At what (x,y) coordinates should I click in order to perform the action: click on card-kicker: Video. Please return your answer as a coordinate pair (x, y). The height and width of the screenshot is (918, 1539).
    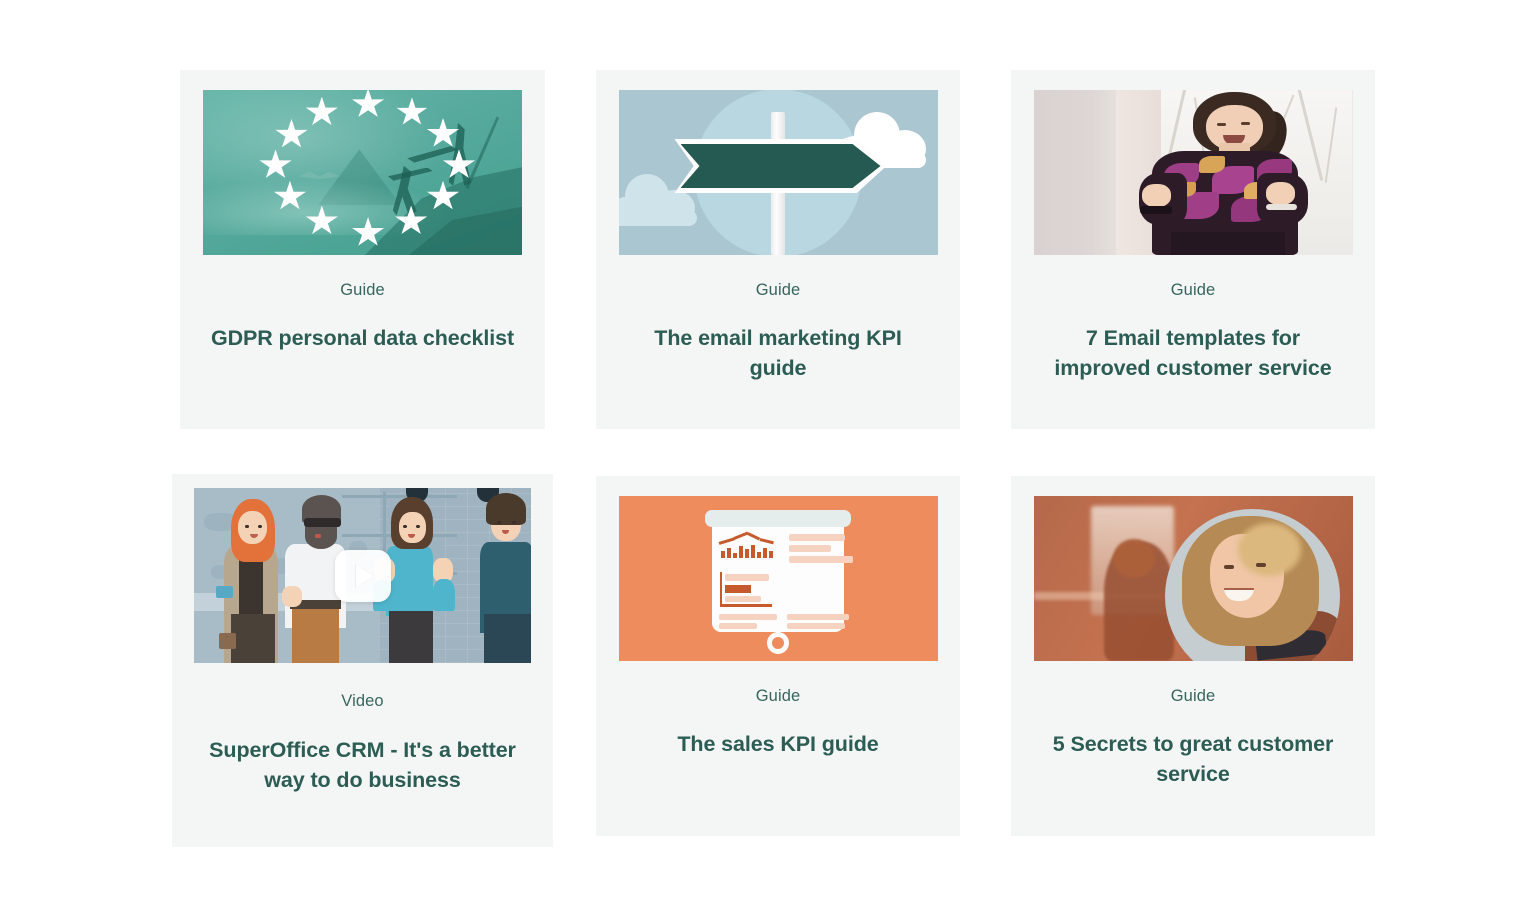
    Looking at the image, I should click on (362, 701).